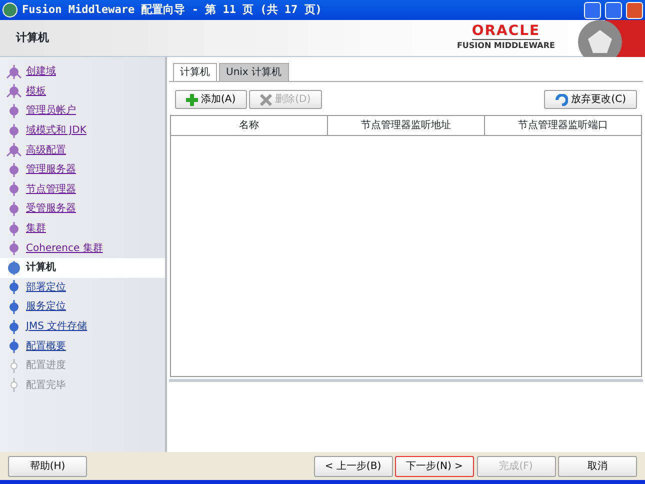  What do you see at coordinates (51, 208) in the screenshot?
I see `step-link: 受管服务器` at bounding box center [51, 208].